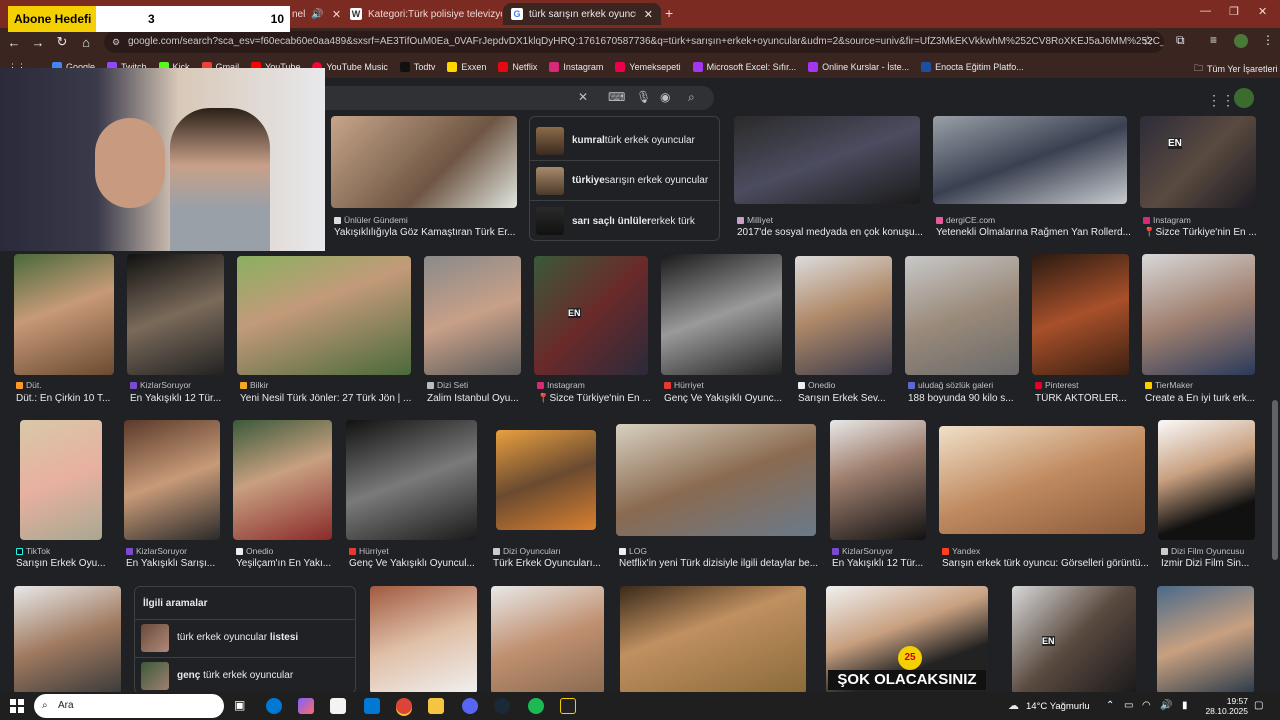 The image size is (1280, 720). What do you see at coordinates (669, 13) in the screenshot?
I see `new-tab-icon: +` at bounding box center [669, 13].